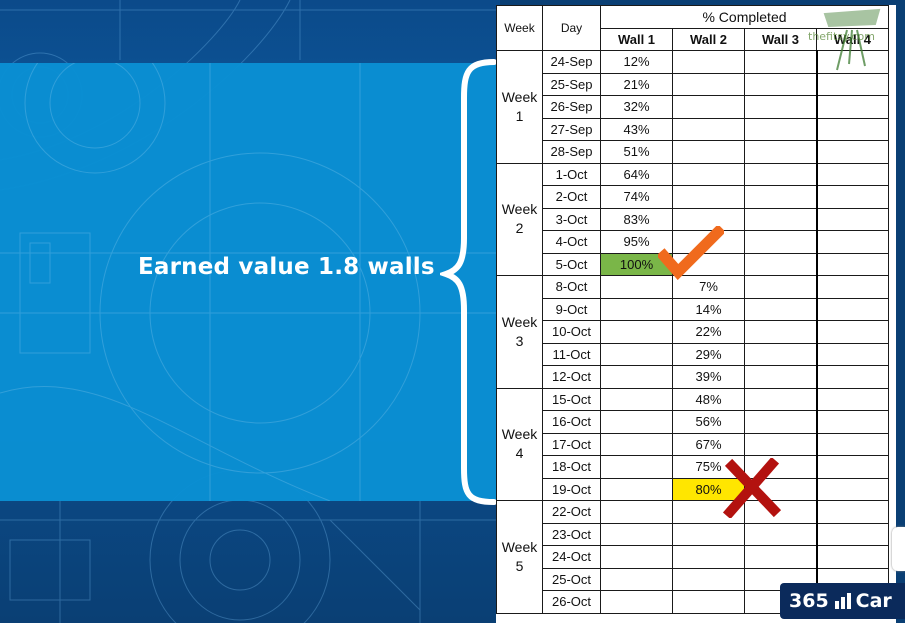  Describe the element at coordinates (873, 601) in the screenshot. I see `brand-suffix: Car` at that location.